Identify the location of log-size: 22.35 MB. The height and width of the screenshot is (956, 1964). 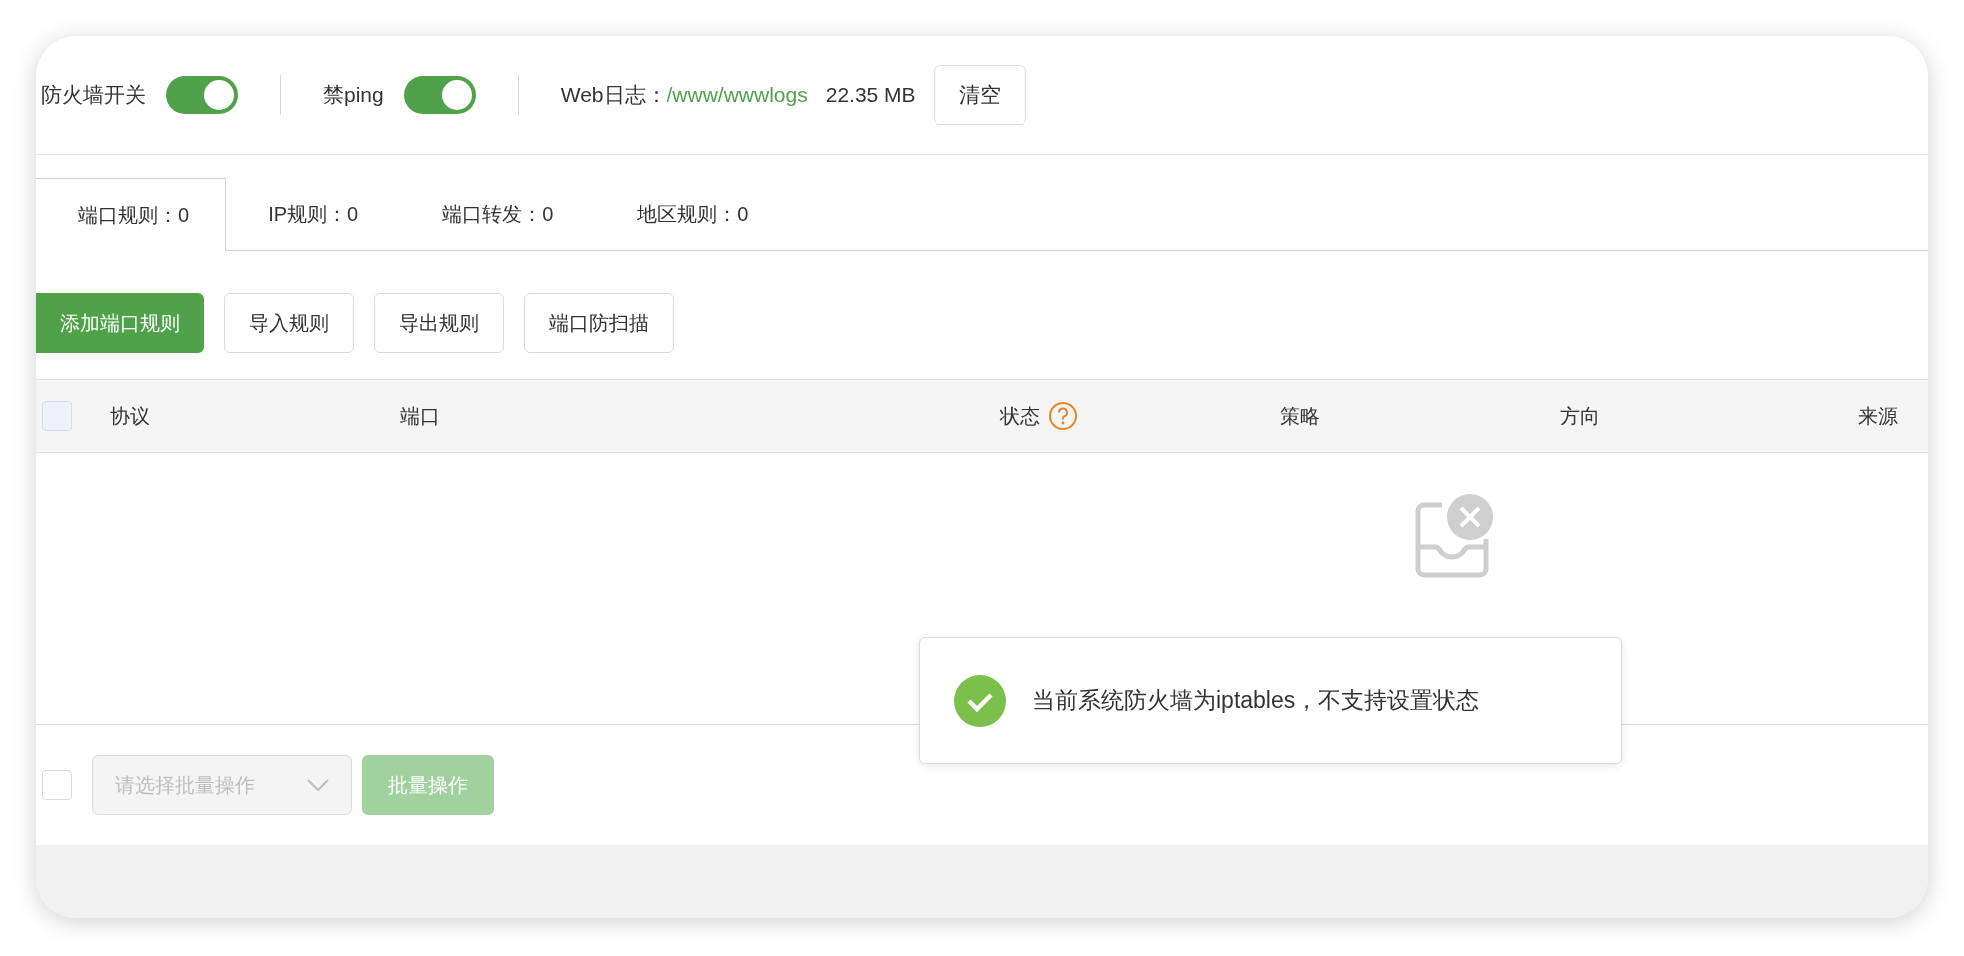
(870, 95).